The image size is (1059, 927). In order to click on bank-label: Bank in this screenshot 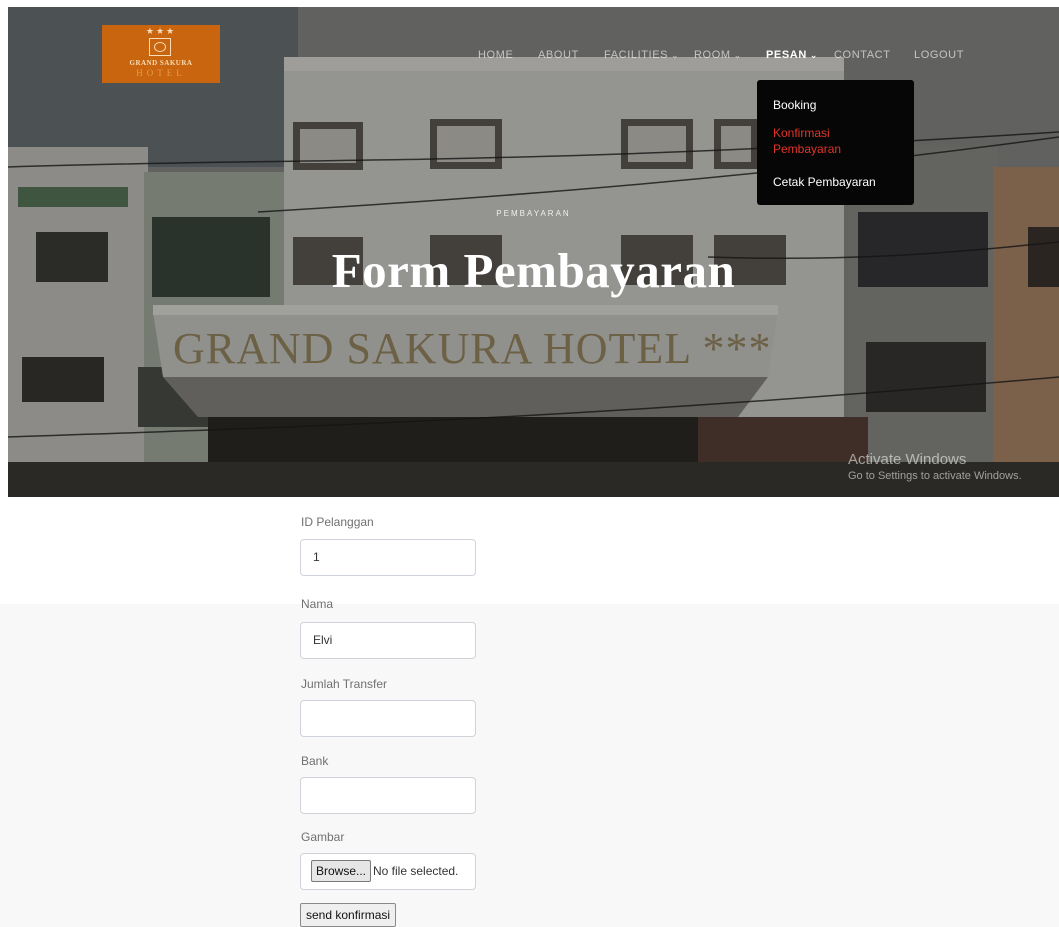, I will do `click(315, 761)`.